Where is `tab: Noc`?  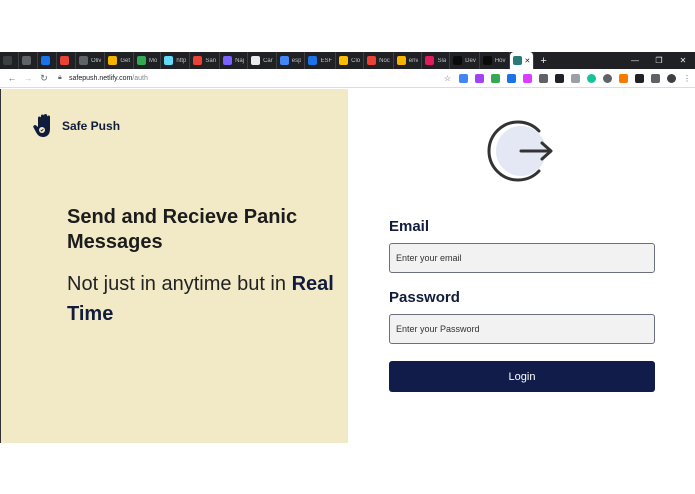 tab: Noc is located at coordinates (379, 60).